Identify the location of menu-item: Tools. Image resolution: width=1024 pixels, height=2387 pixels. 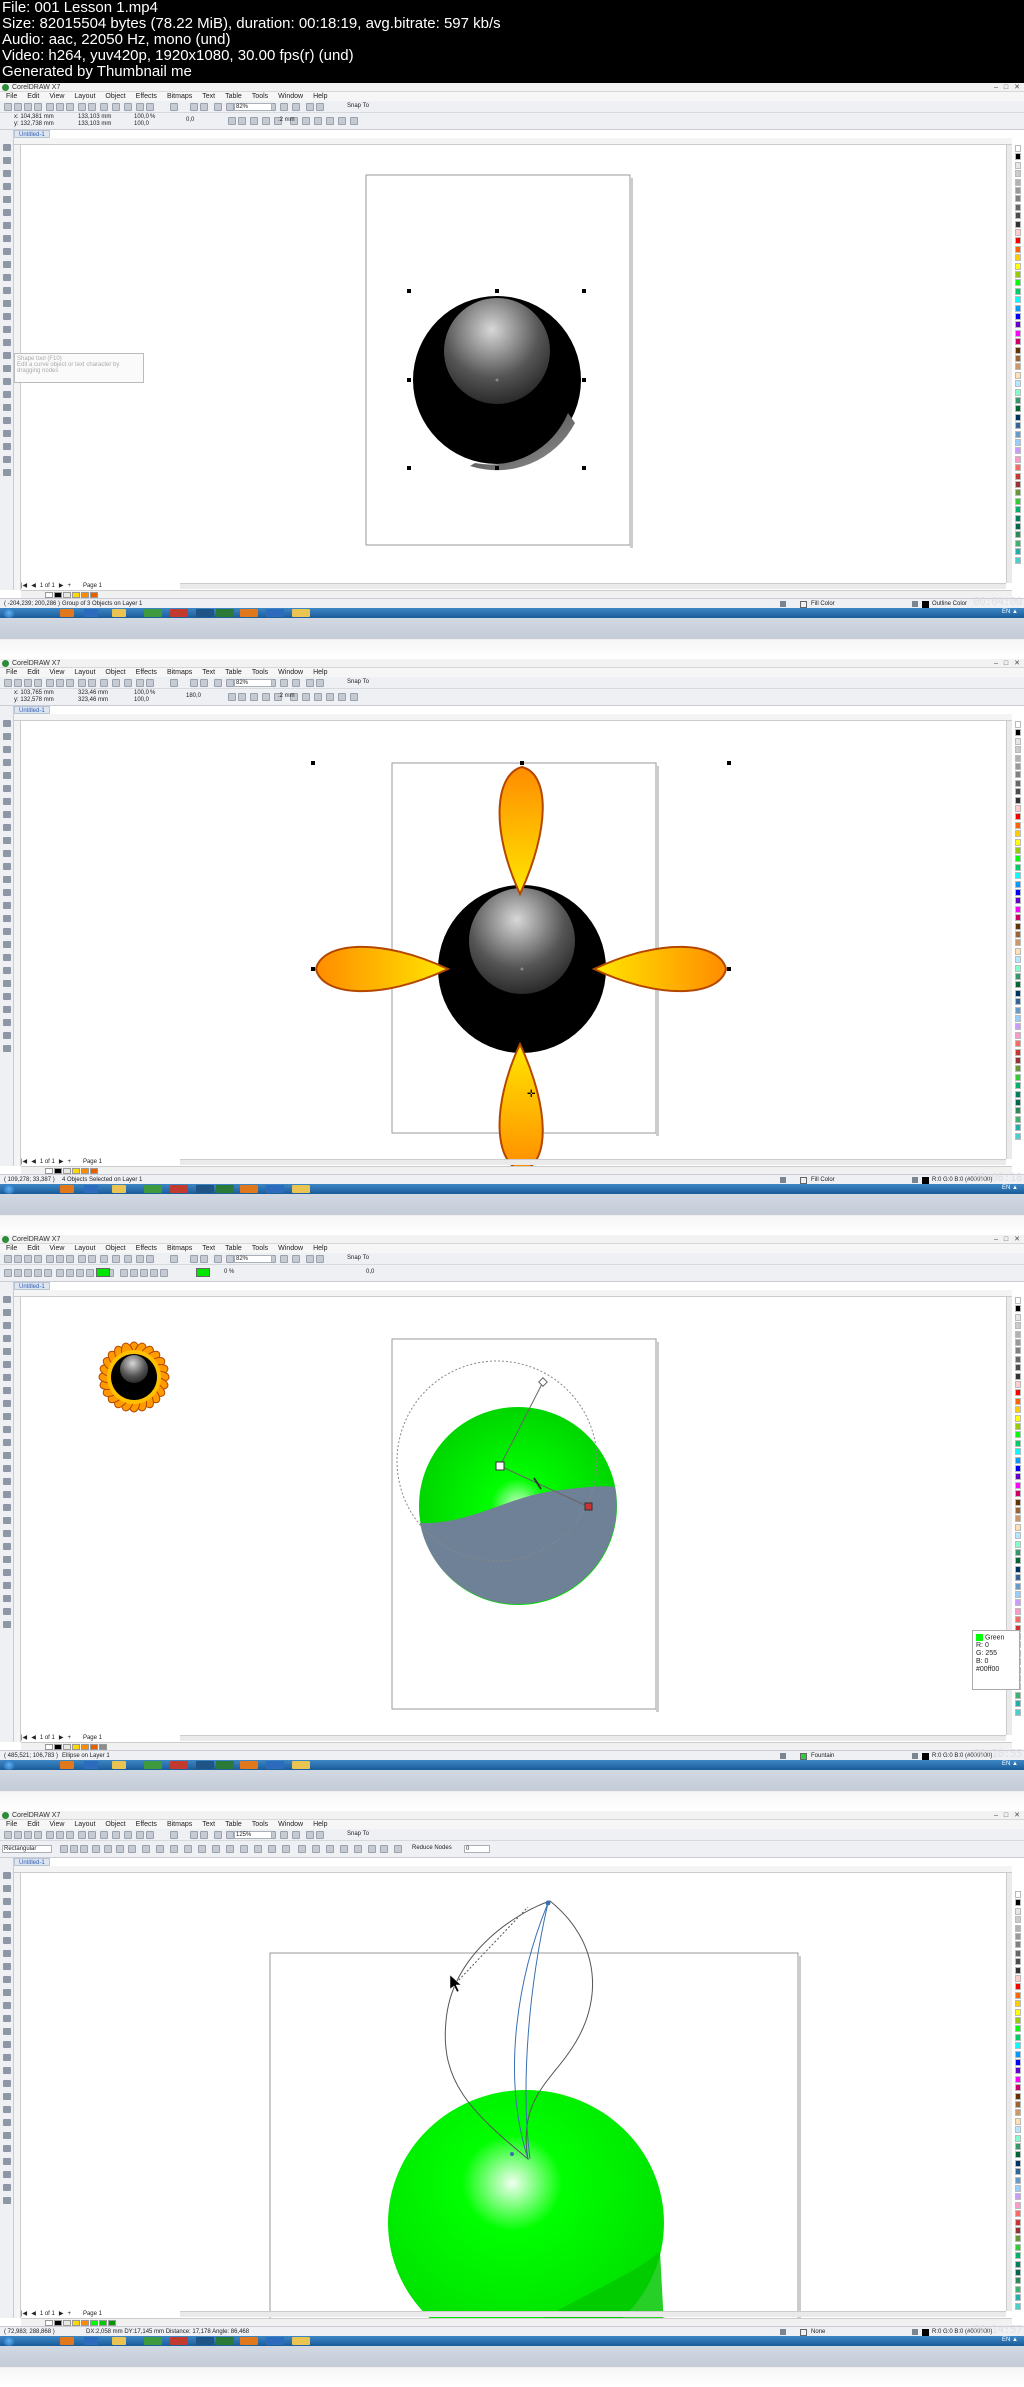
(260, 672).